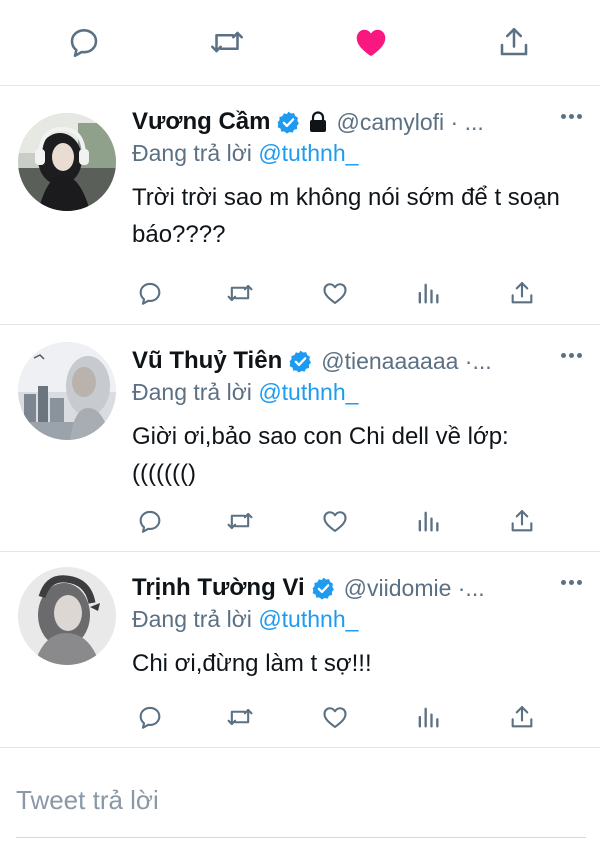 The height and width of the screenshot is (846, 600). I want to click on display-name: Vương Cầm, so click(201, 122).